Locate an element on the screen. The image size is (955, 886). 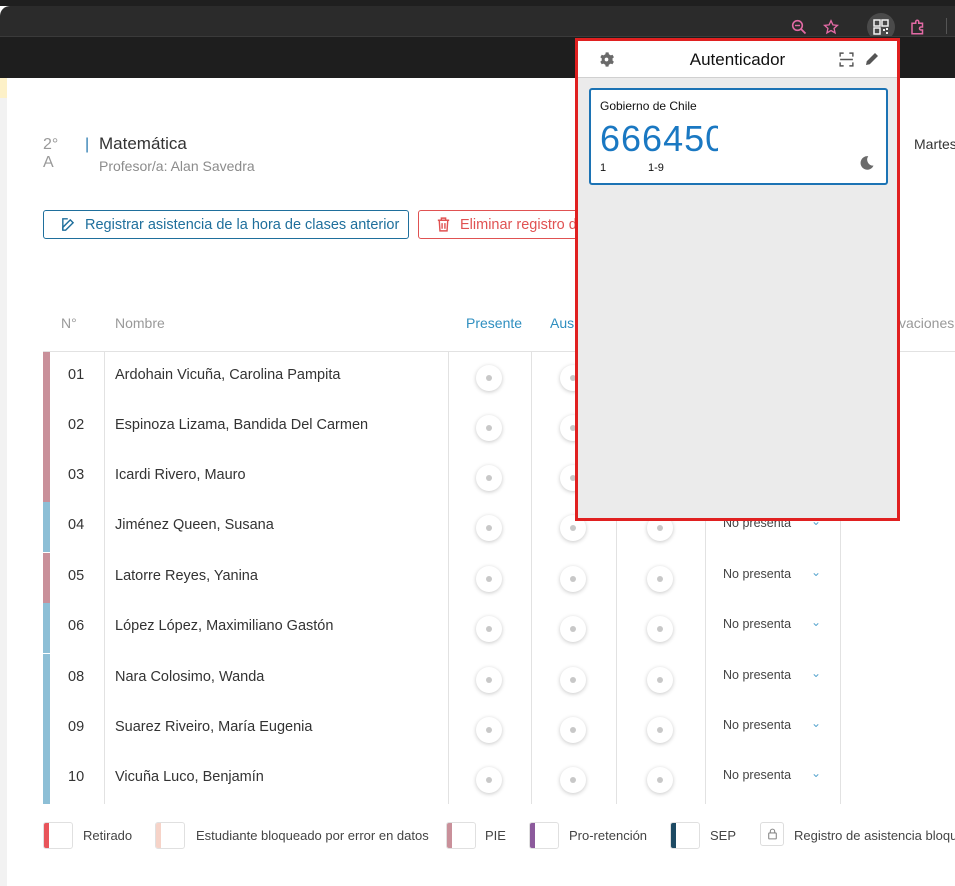
student-number: 06 is located at coordinates (76, 626).